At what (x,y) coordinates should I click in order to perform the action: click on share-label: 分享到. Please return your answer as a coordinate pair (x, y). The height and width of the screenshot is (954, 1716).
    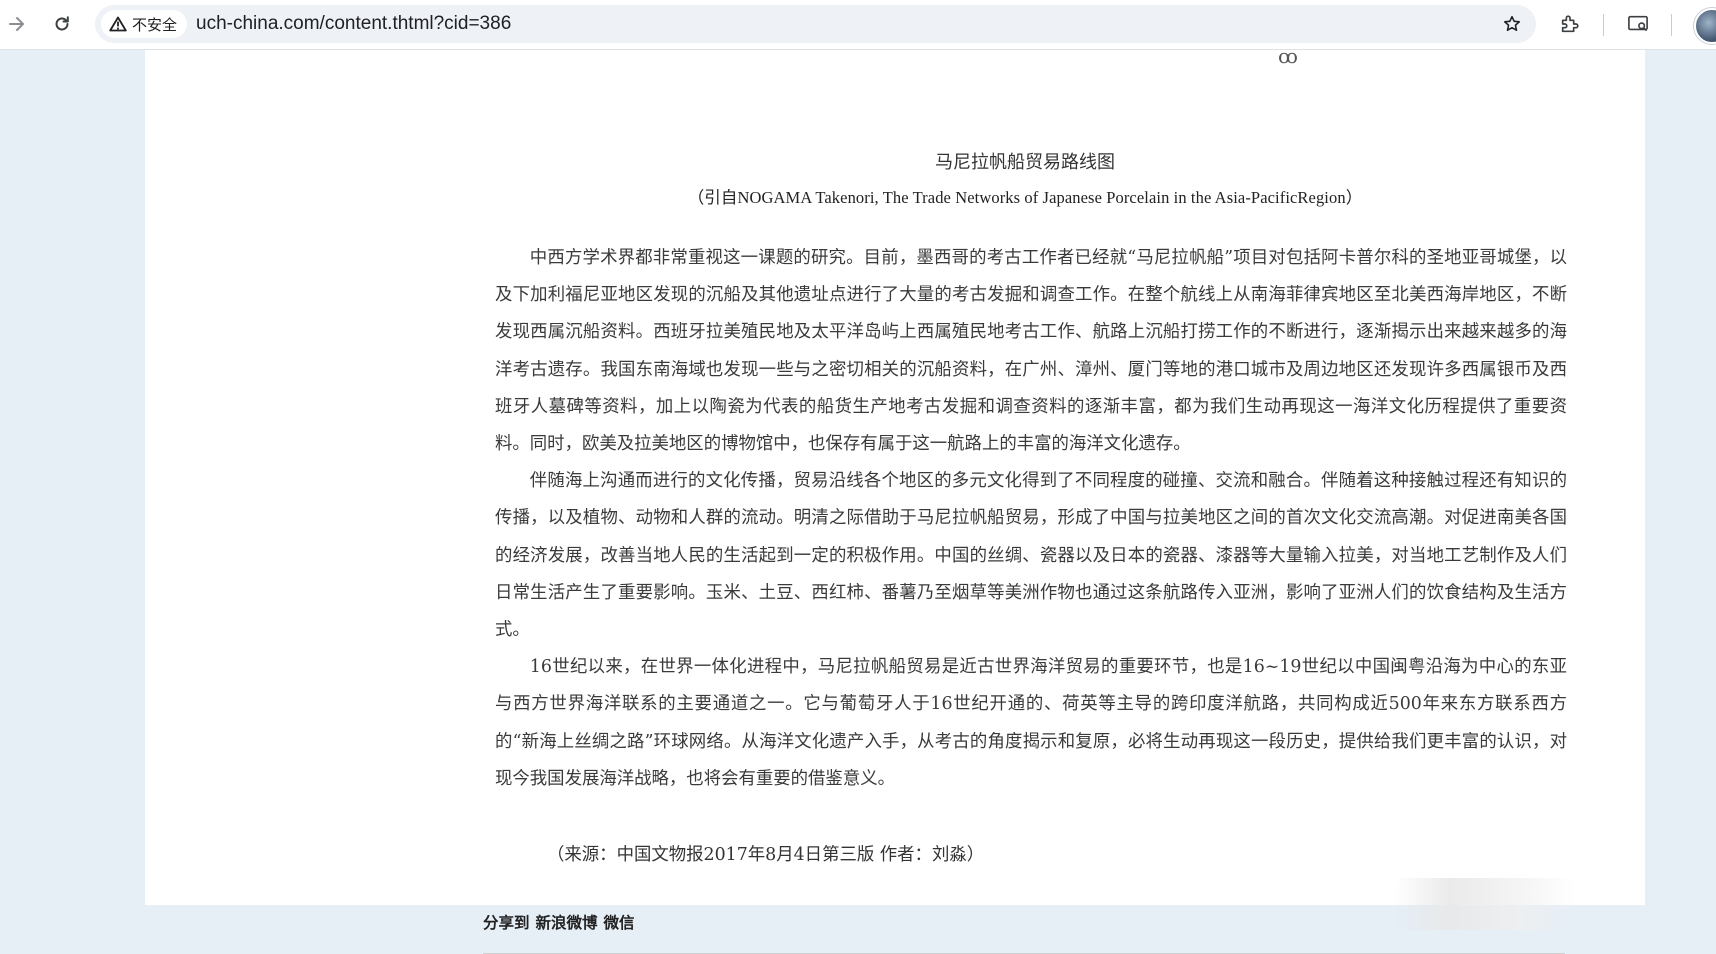
    Looking at the image, I should click on (506, 923).